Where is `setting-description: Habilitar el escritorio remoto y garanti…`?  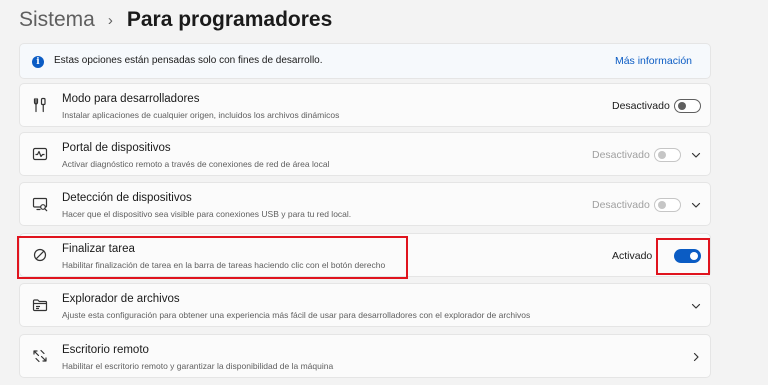 setting-description: Habilitar el escritorio remoto y garanti… is located at coordinates (198, 366).